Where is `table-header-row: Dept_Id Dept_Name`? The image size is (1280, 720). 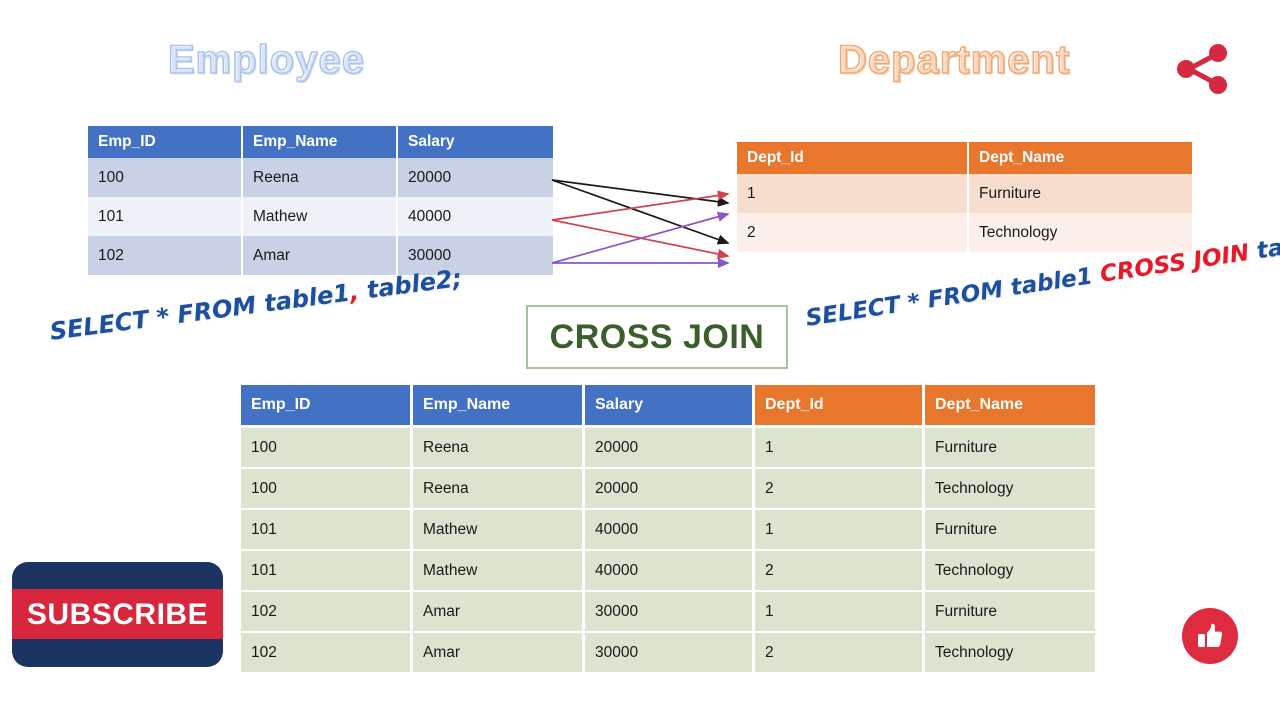
table-header-row: Dept_Id Dept_Name is located at coordinates (964, 158).